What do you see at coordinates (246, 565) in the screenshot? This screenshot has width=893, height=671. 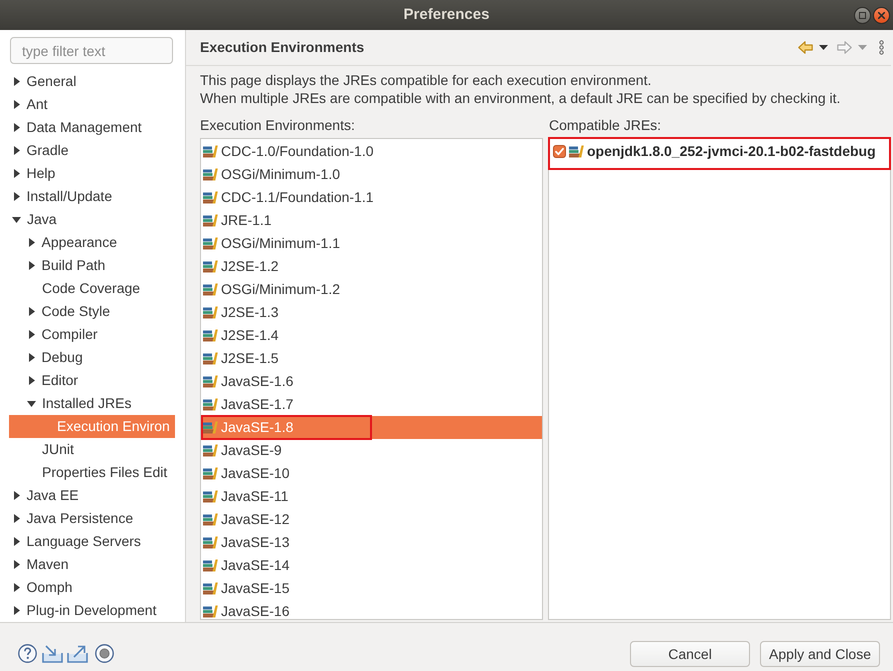 I see `list-item: JavaSE-14` at bounding box center [246, 565].